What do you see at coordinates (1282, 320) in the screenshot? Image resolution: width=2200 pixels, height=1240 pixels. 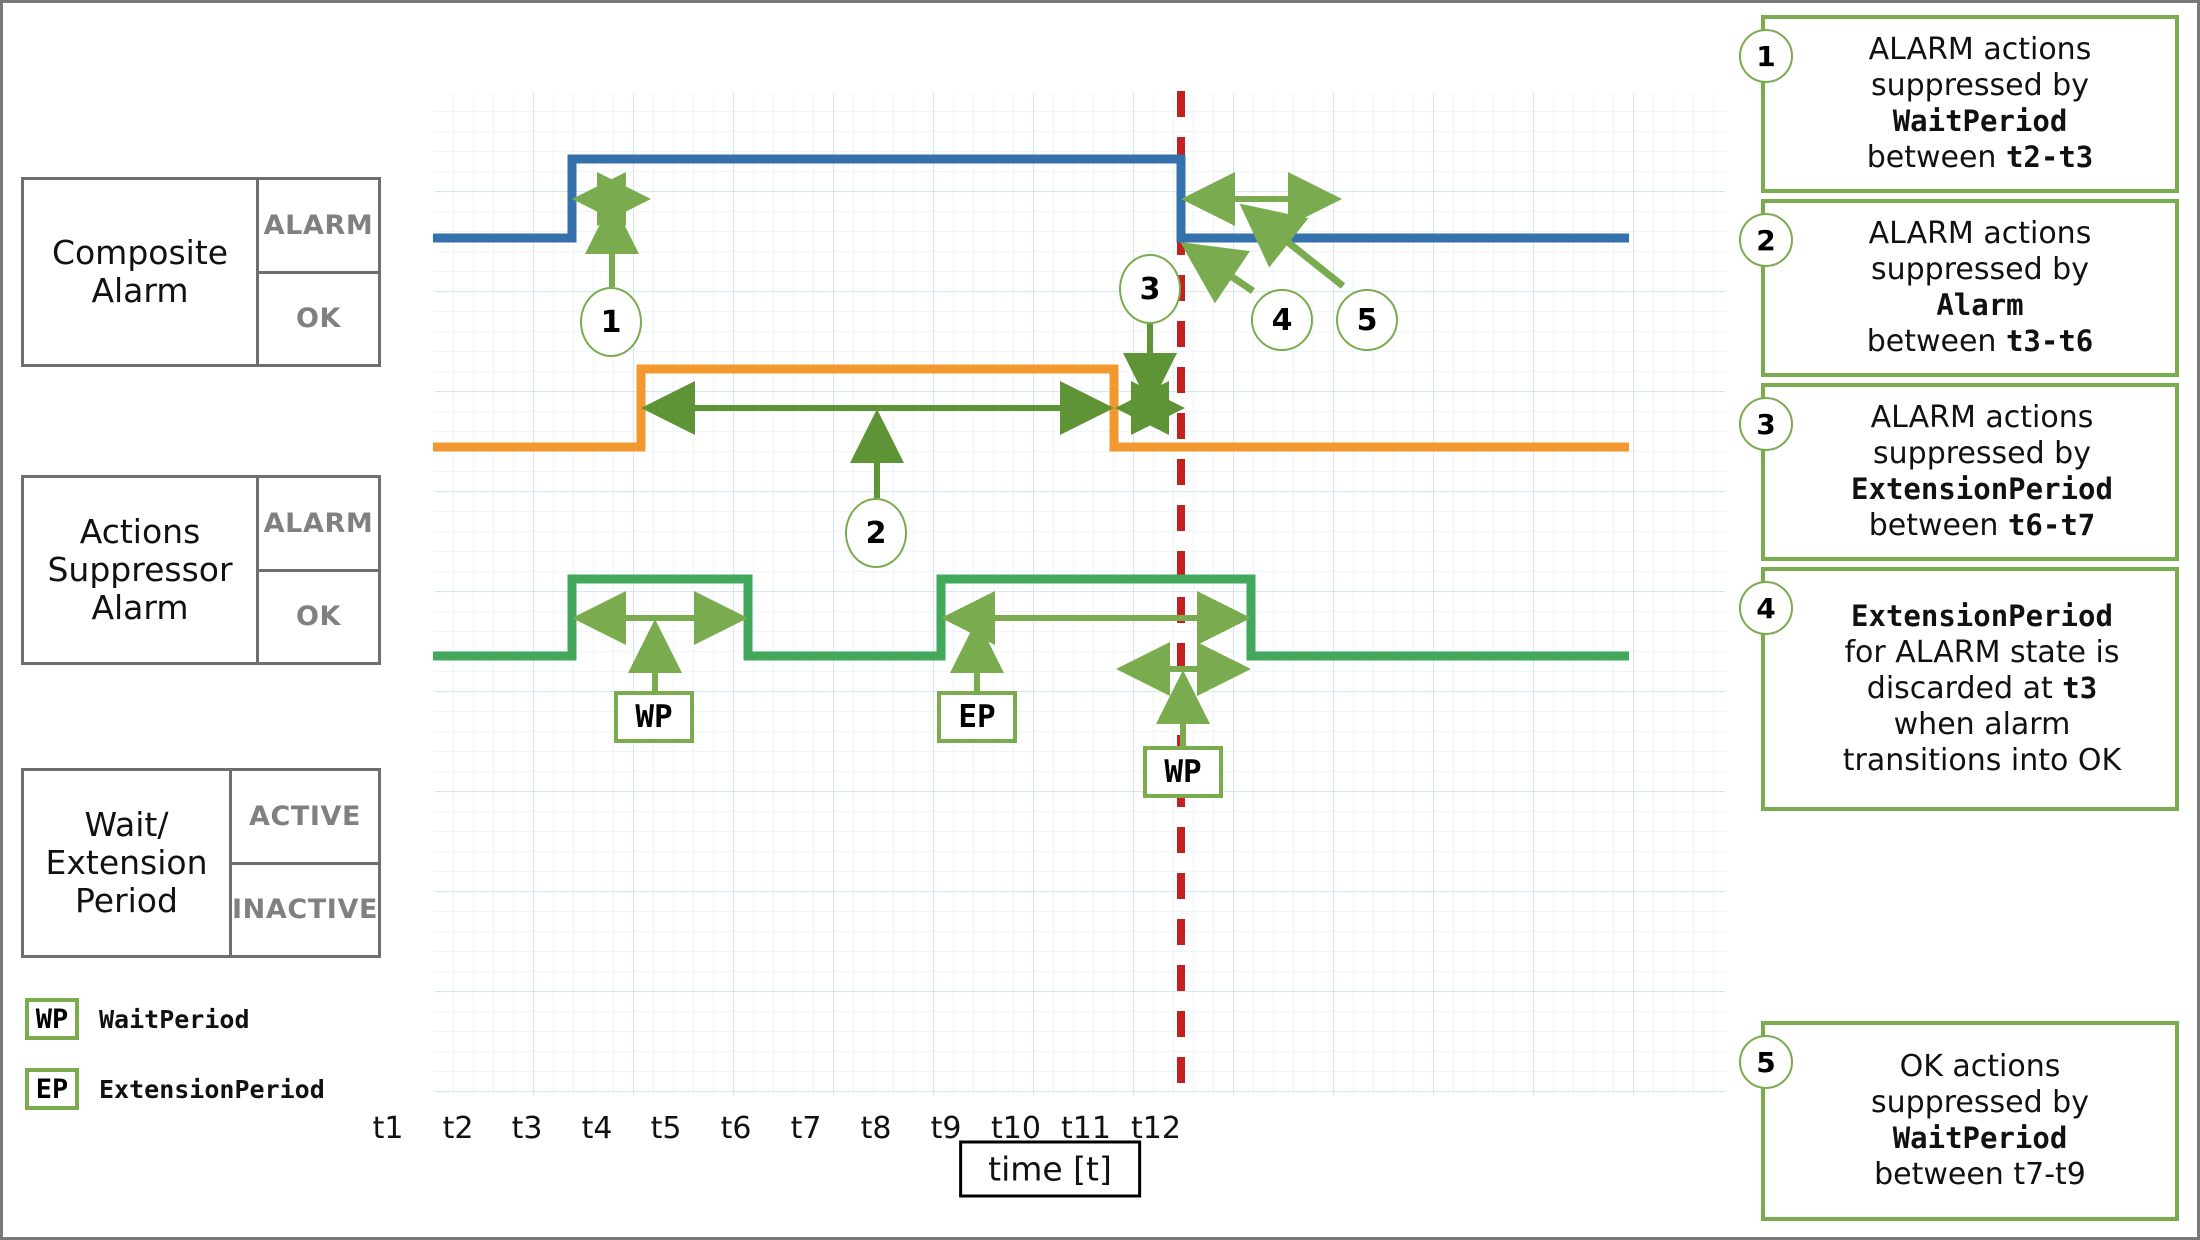 I see `bubble-4: 4` at bounding box center [1282, 320].